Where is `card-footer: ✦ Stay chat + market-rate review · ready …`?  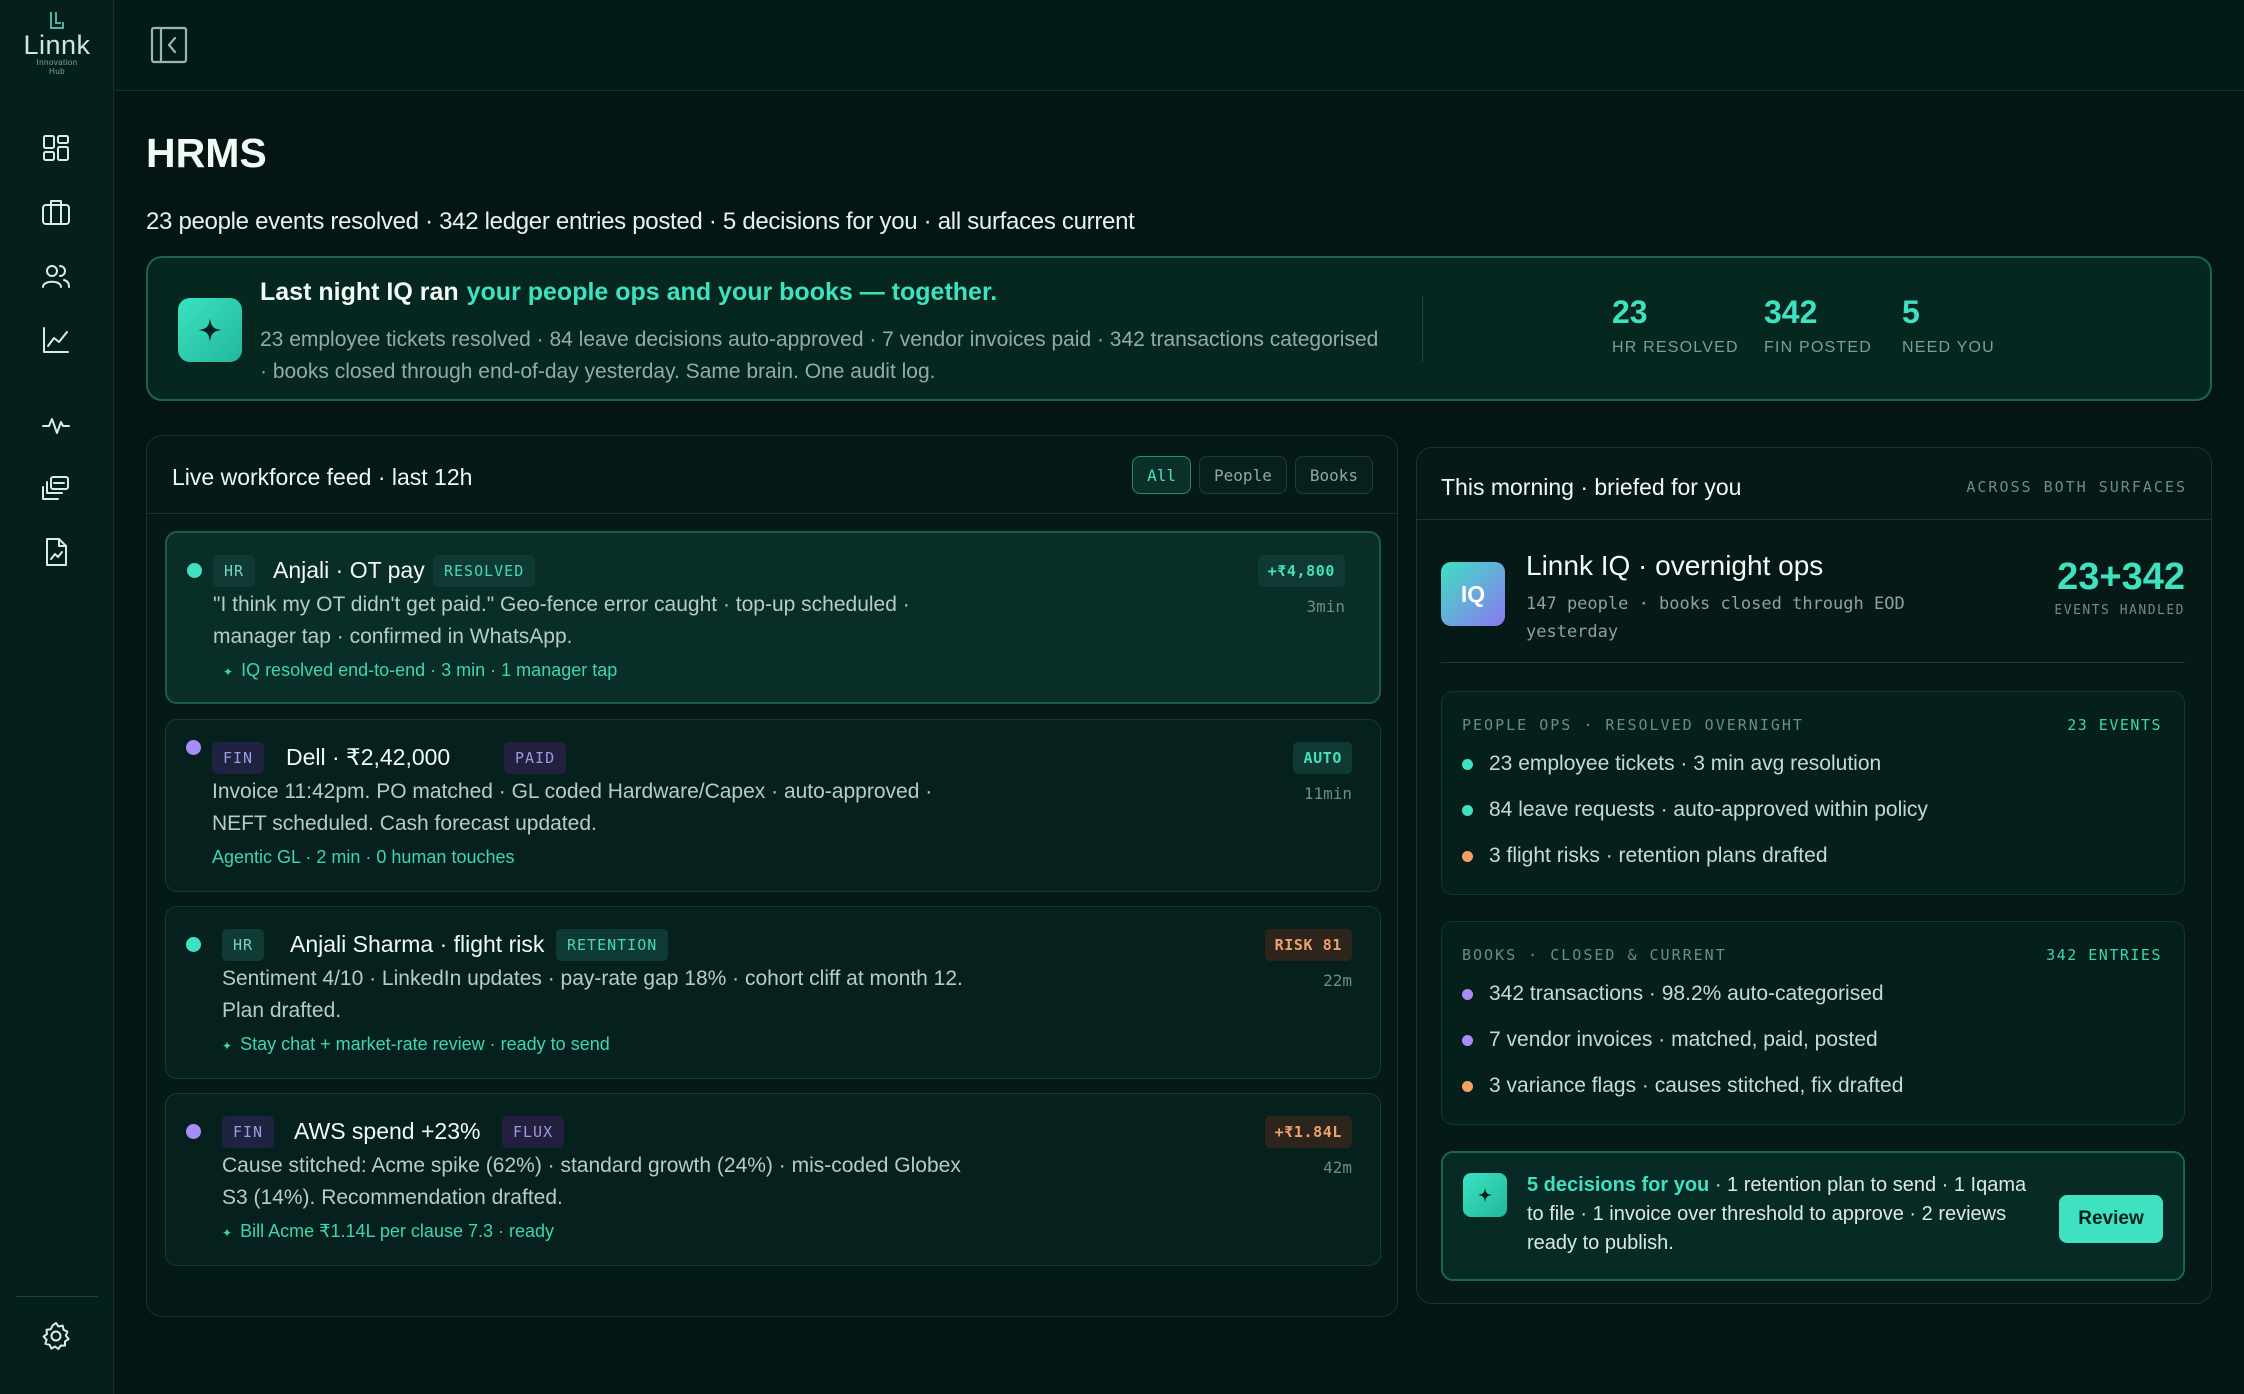 card-footer: ✦ Stay chat + market-rate review · ready … is located at coordinates (416, 1044).